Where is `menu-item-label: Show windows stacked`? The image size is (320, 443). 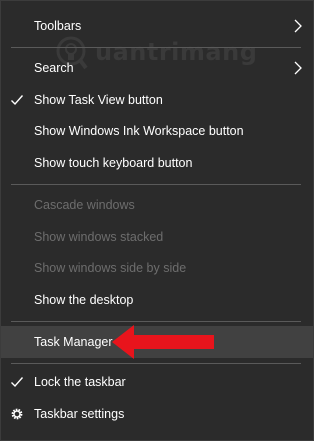
menu-item-label: Show windows stacked is located at coordinates (99, 237).